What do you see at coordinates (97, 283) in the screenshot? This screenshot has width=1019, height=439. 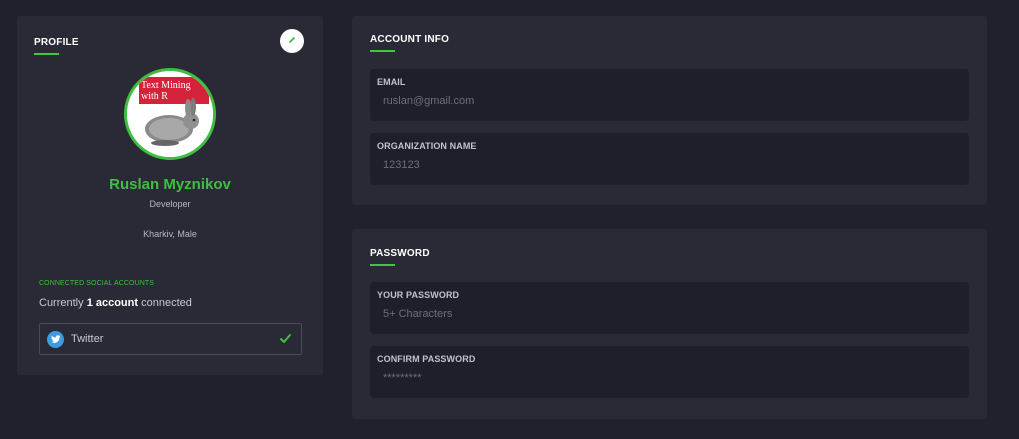 I see `connected-accounts-label: CONNECTED SOCIAL ACCOUNTS` at bounding box center [97, 283].